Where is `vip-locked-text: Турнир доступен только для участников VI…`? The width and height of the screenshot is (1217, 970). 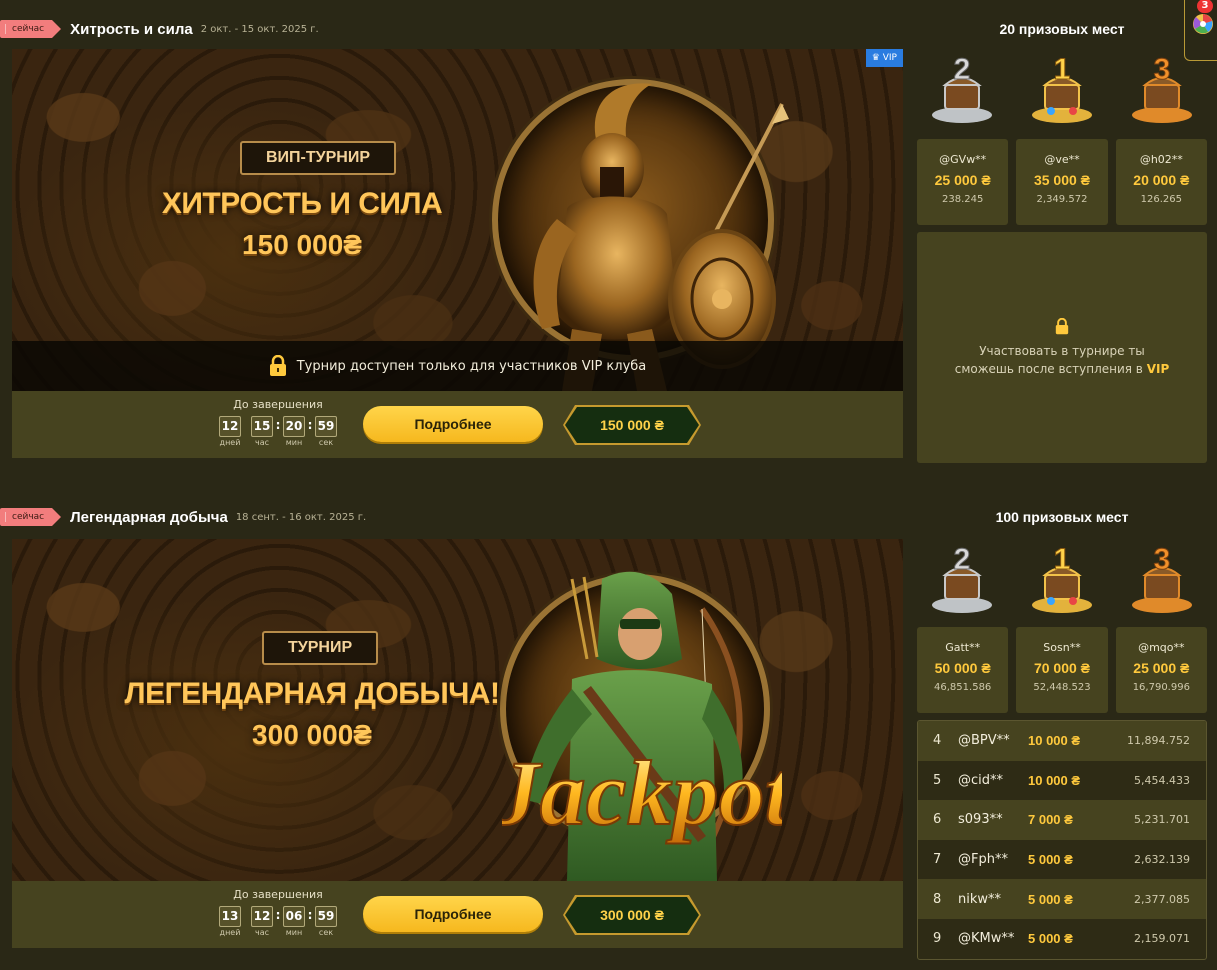 vip-locked-text: Турнир доступен только для участников VI… is located at coordinates (471, 366).